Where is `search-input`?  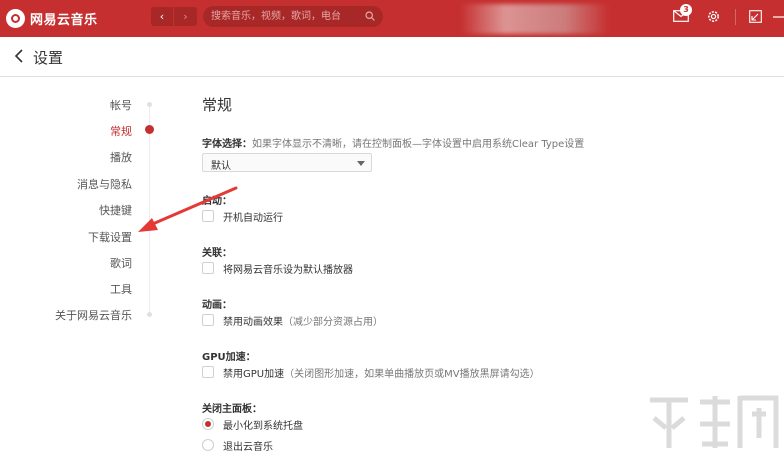
search-input is located at coordinates (286, 16).